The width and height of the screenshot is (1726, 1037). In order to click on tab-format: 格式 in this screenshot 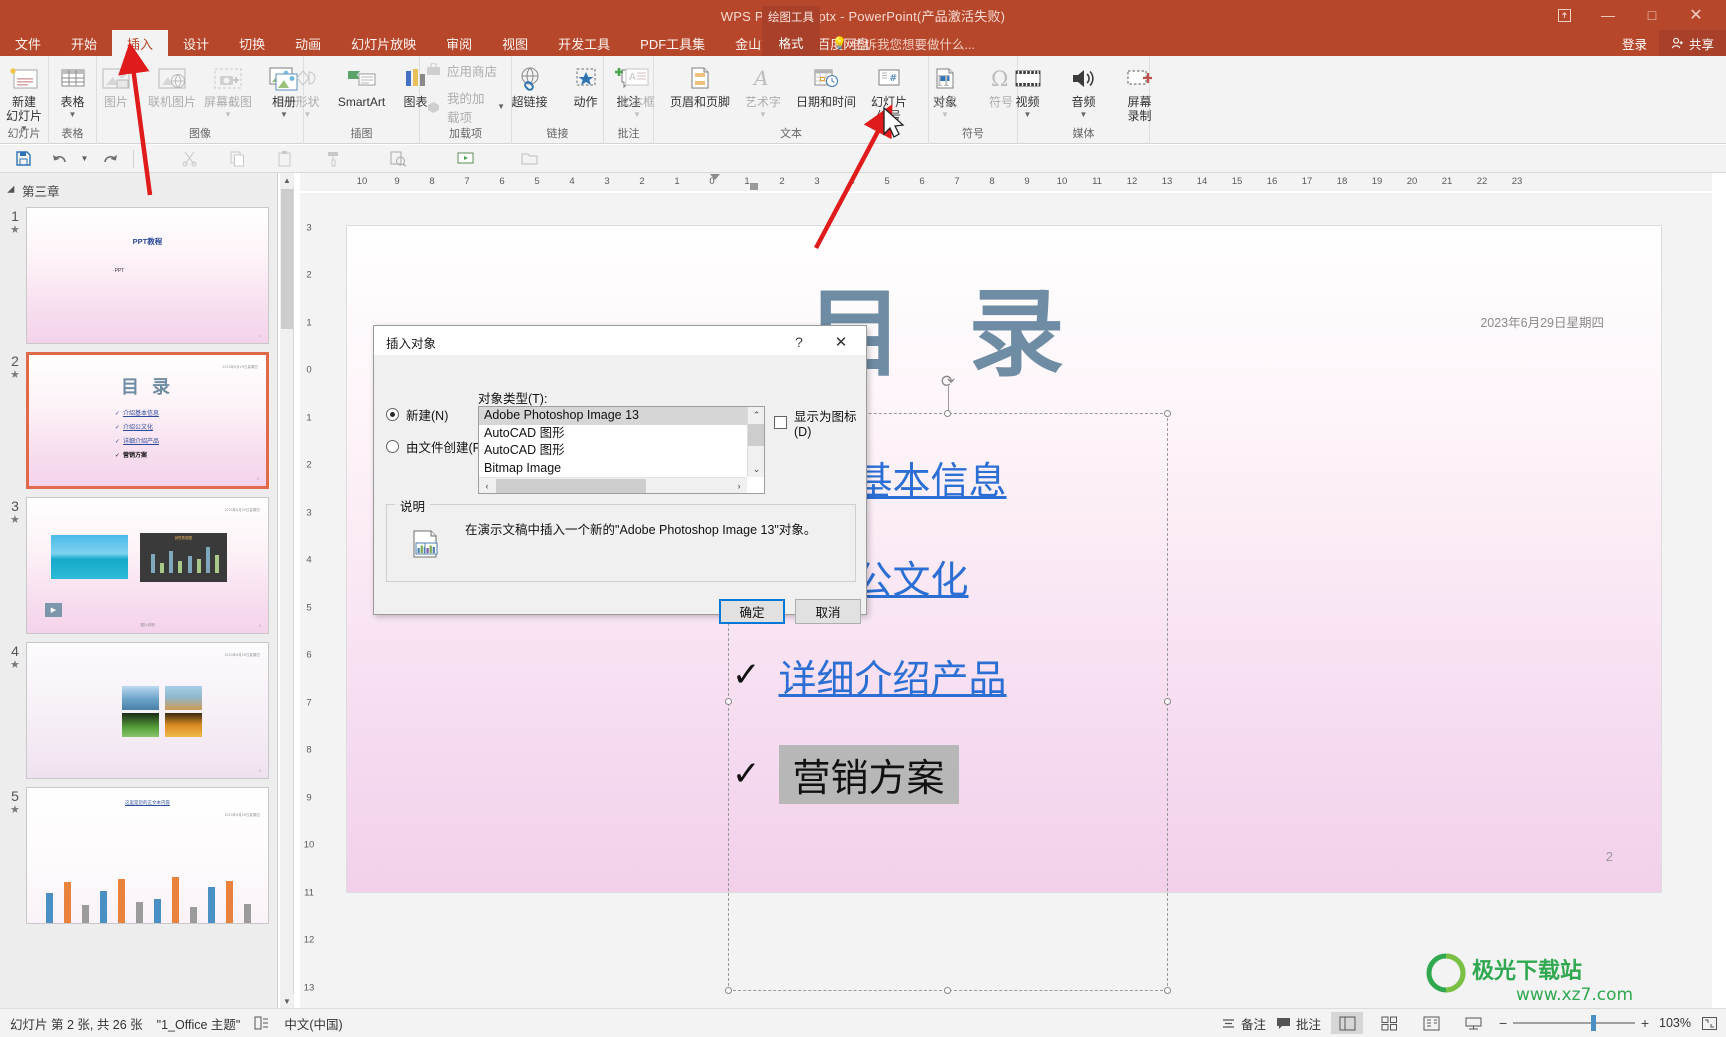, I will do `click(790, 42)`.